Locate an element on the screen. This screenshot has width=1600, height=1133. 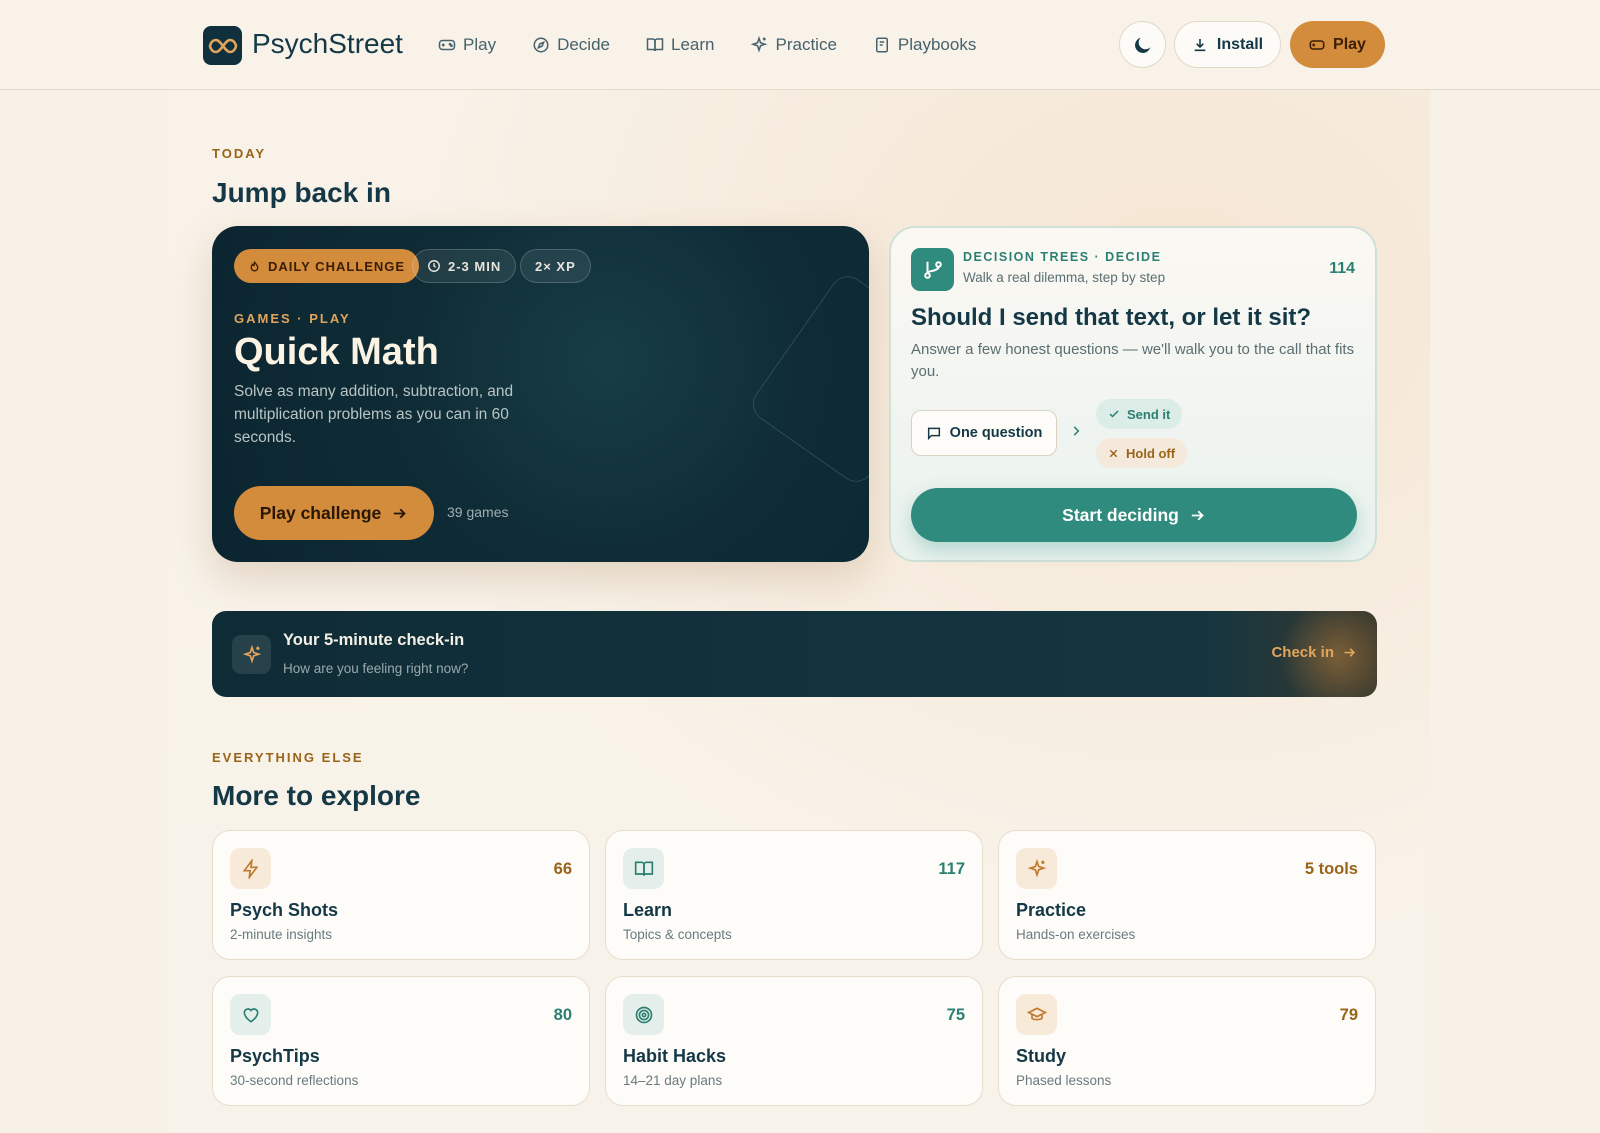
tile-title: Psych Shots is located at coordinates (284, 910).